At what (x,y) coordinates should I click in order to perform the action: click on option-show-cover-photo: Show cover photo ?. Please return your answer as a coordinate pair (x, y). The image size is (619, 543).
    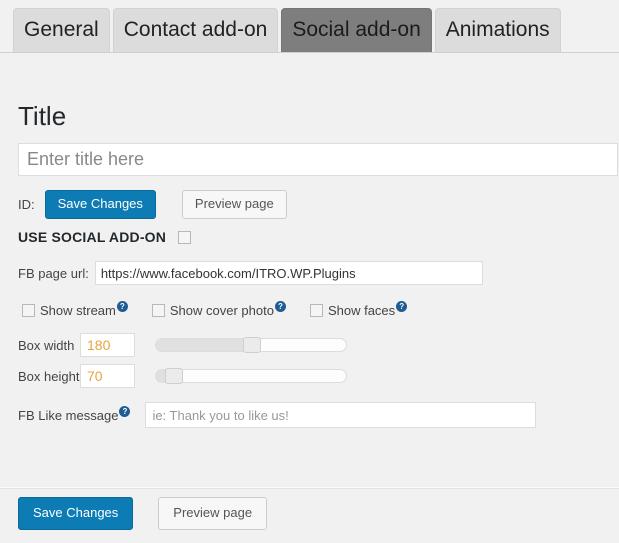
    Looking at the image, I should click on (218, 309).